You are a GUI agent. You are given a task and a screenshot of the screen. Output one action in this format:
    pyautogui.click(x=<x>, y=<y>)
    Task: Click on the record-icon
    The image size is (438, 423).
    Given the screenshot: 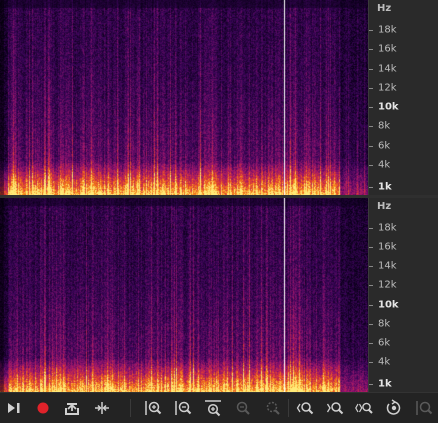 What is the action you would take?
    pyautogui.click(x=43, y=408)
    